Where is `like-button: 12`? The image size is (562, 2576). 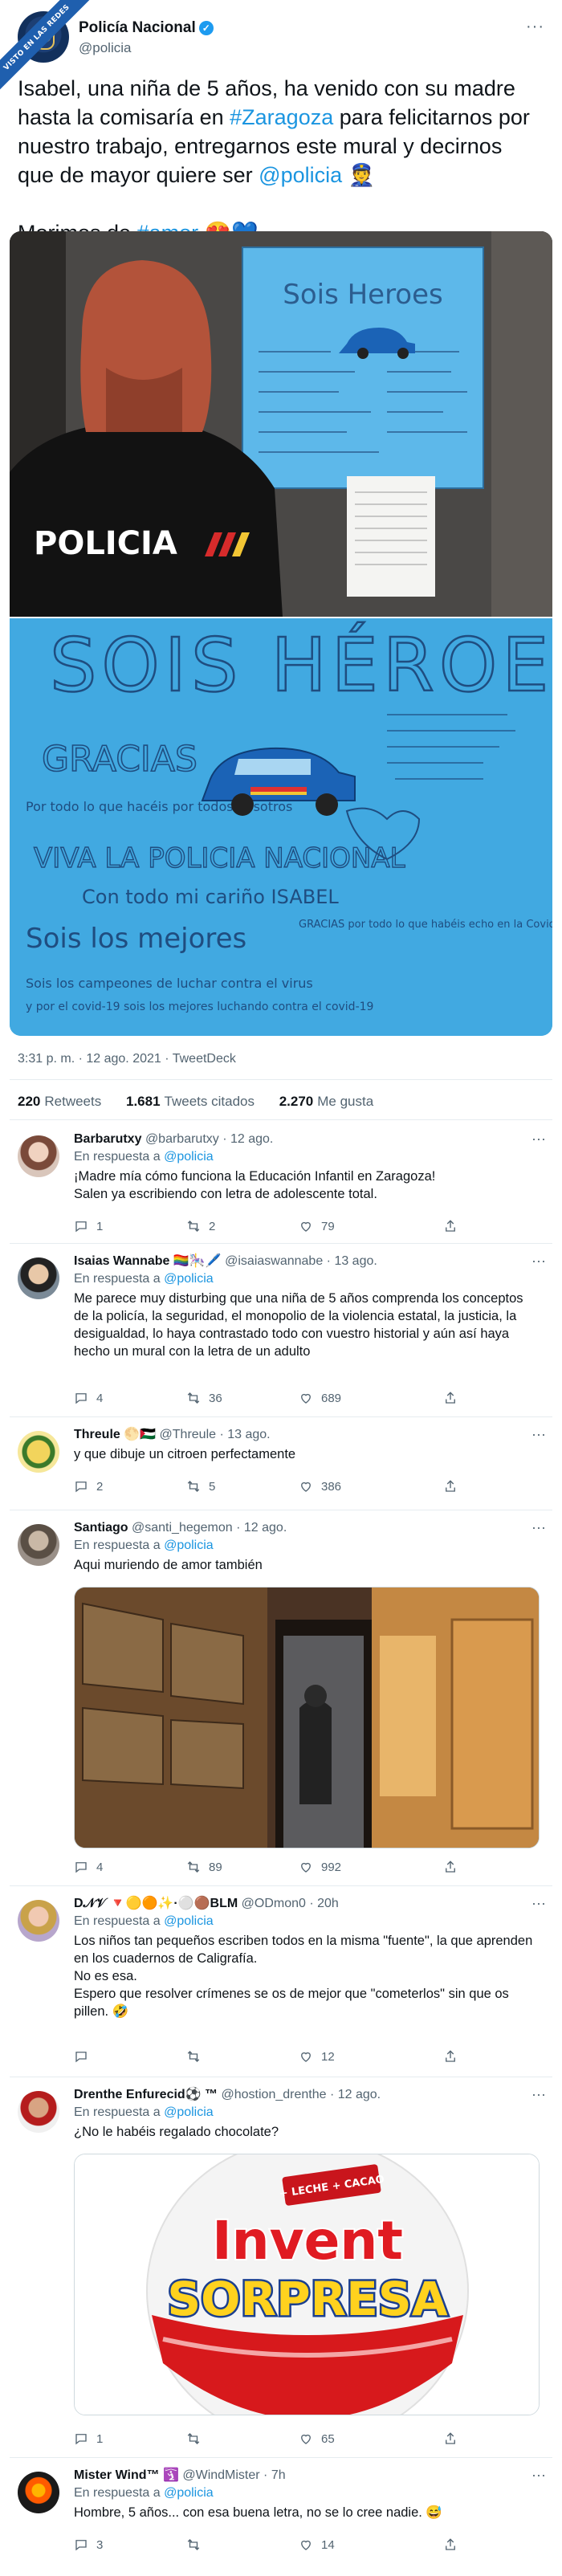 like-button: 12 is located at coordinates (317, 2056).